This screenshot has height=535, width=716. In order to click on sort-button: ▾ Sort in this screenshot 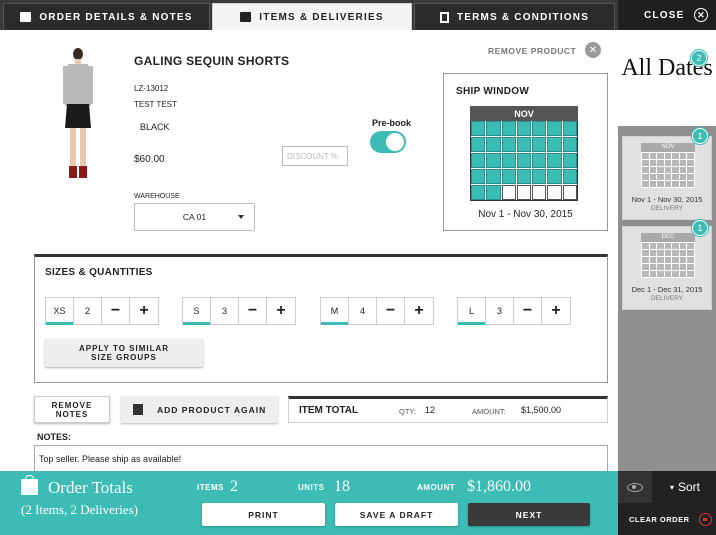, I will do `click(685, 487)`.